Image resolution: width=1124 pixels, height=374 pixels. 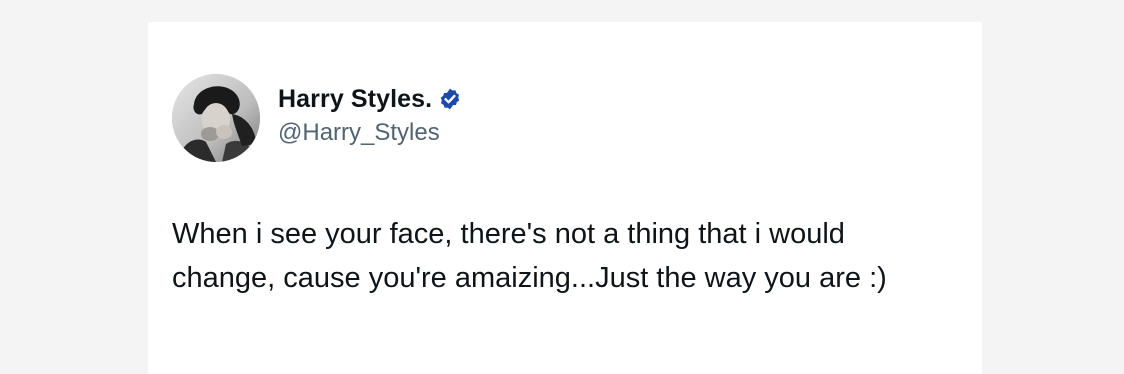 What do you see at coordinates (450, 99) in the screenshot?
I see `verified-badge-icon` at bounding box center [450, 99].